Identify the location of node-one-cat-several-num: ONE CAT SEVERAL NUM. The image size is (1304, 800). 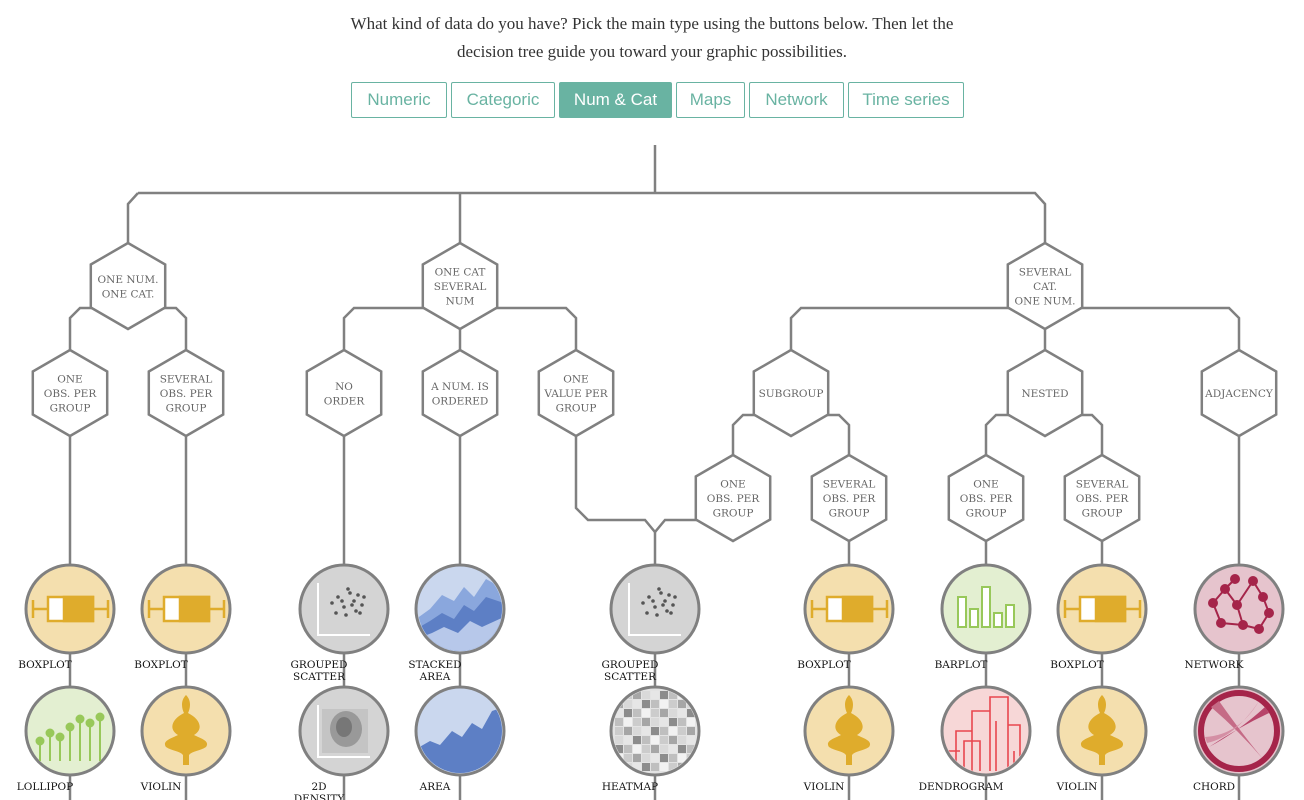
(460, 286).